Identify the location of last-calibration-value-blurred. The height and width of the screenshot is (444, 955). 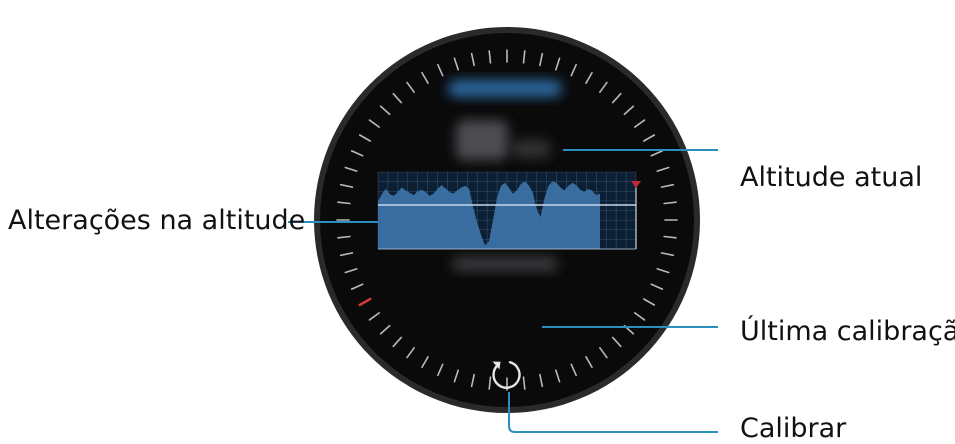
(505, 264).